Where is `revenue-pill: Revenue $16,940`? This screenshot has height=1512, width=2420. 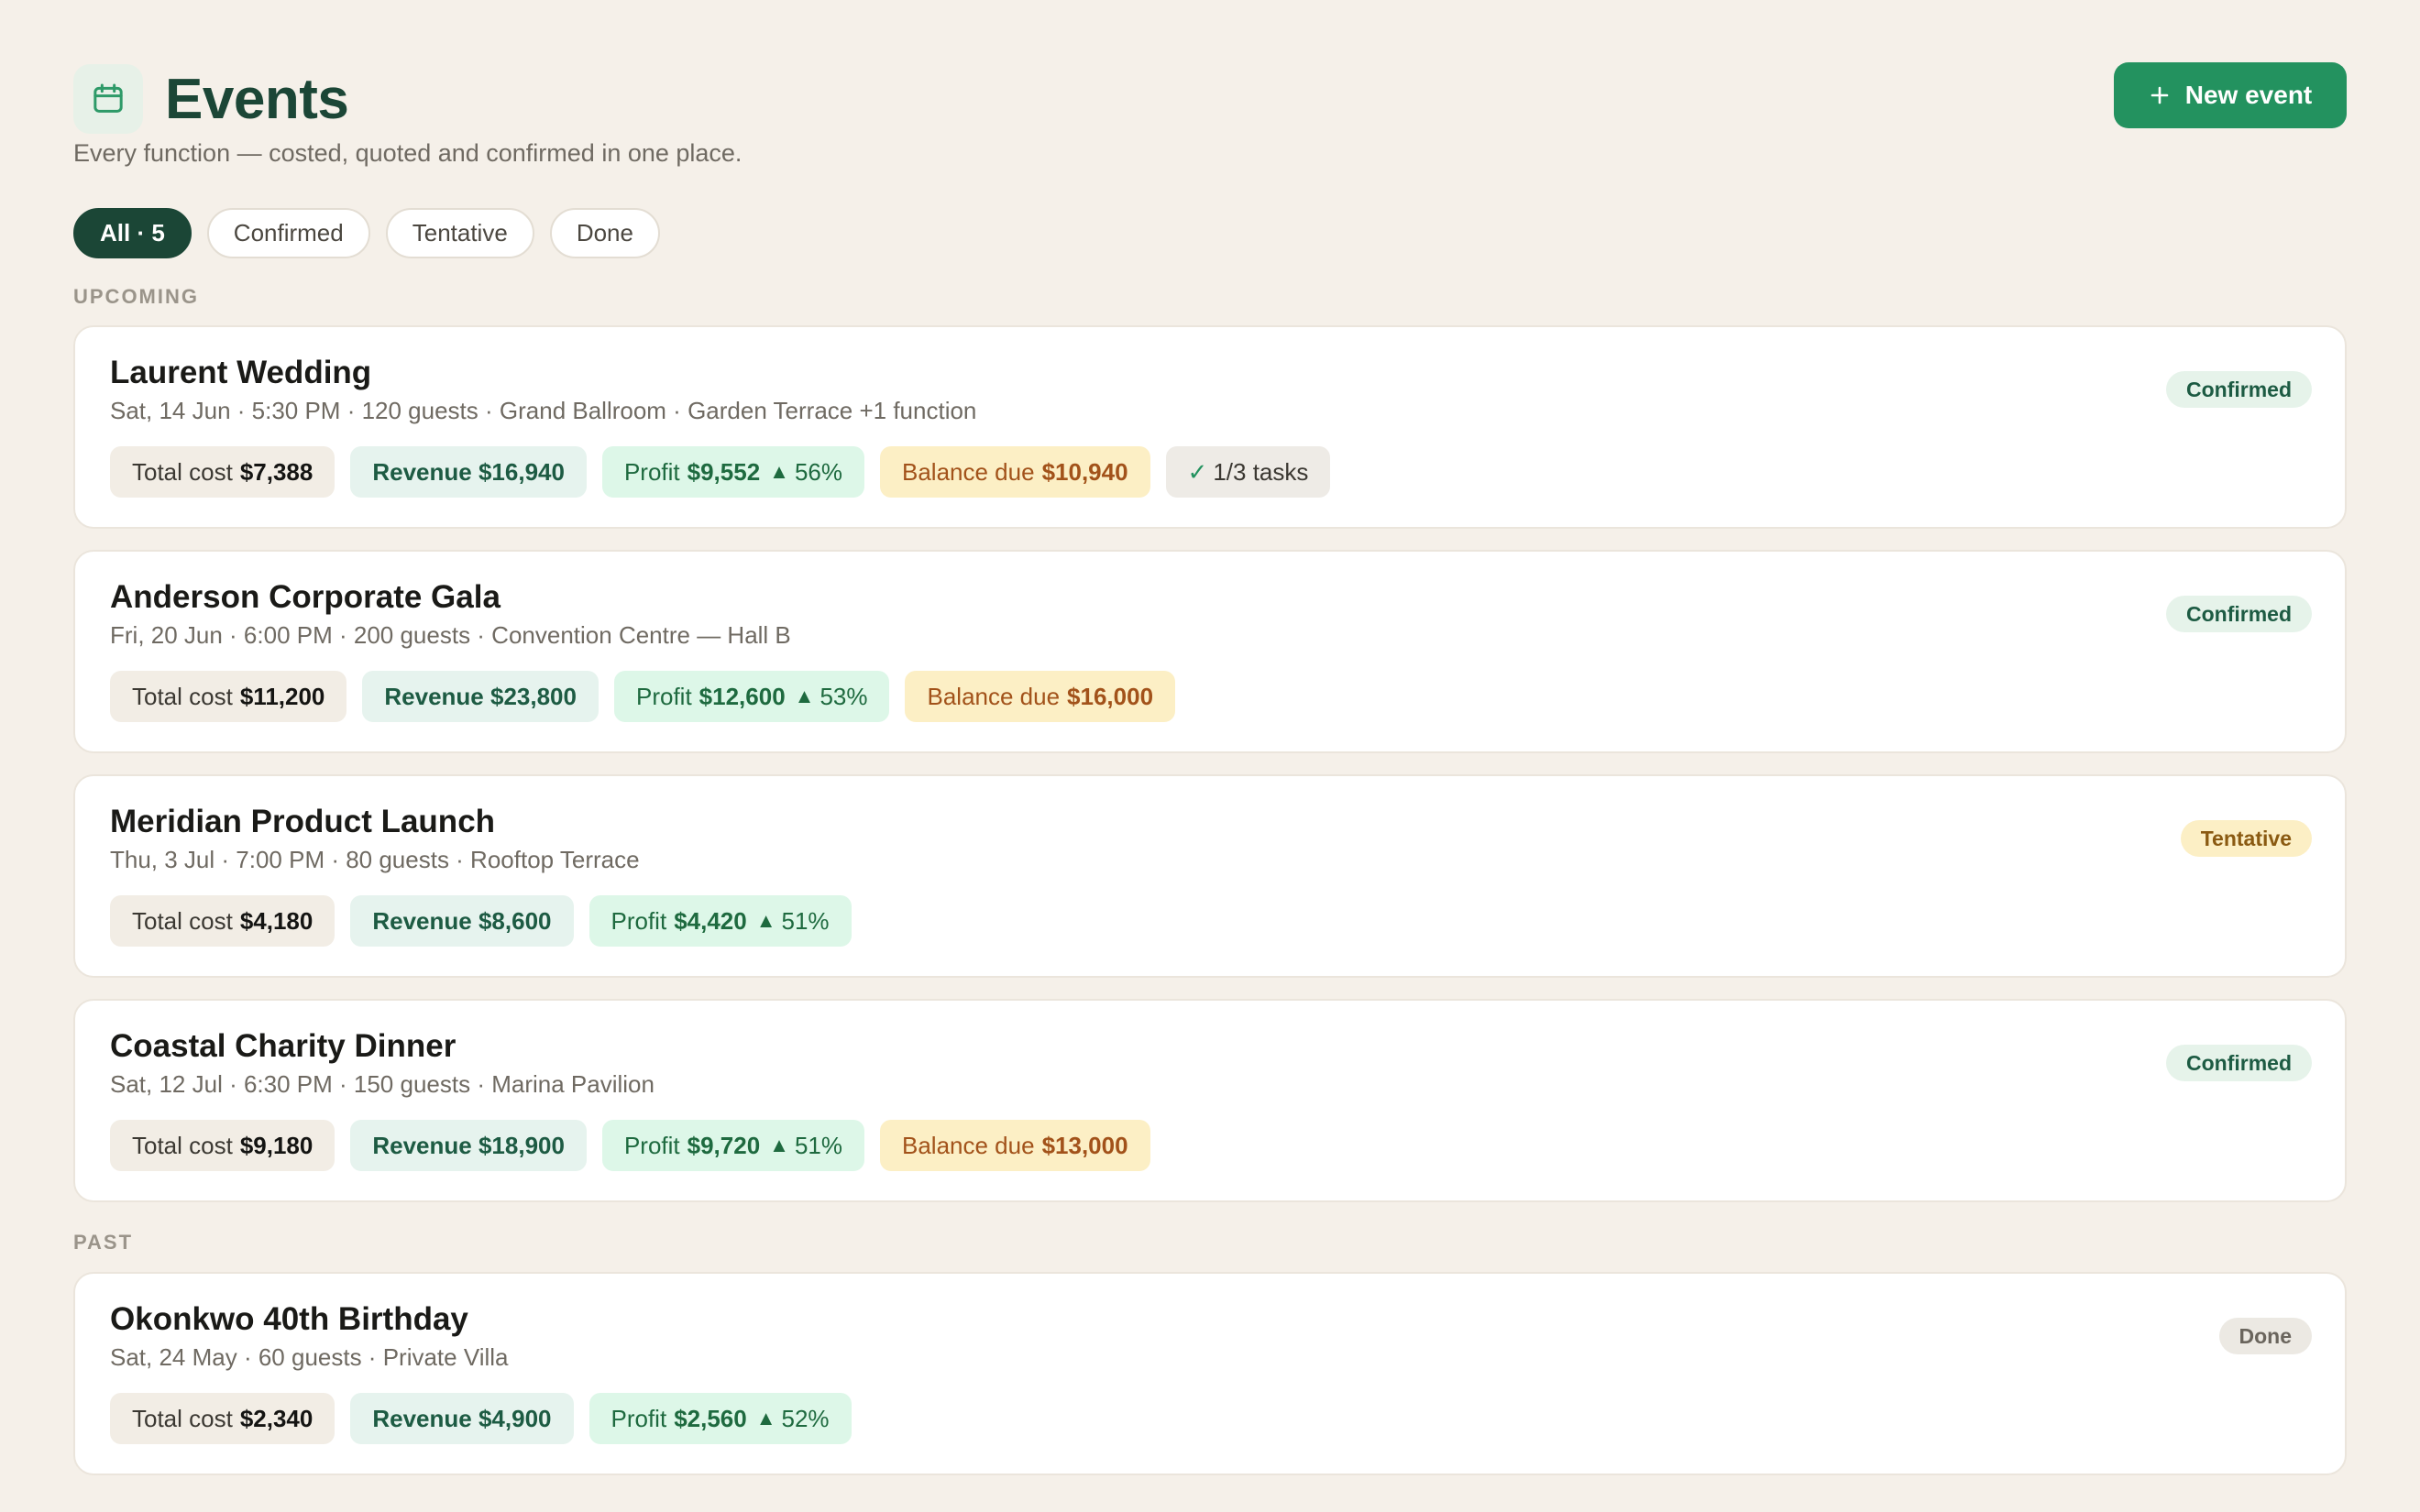 revenue-pill: Revenue $16,940 is located at coordinates (468, 472).